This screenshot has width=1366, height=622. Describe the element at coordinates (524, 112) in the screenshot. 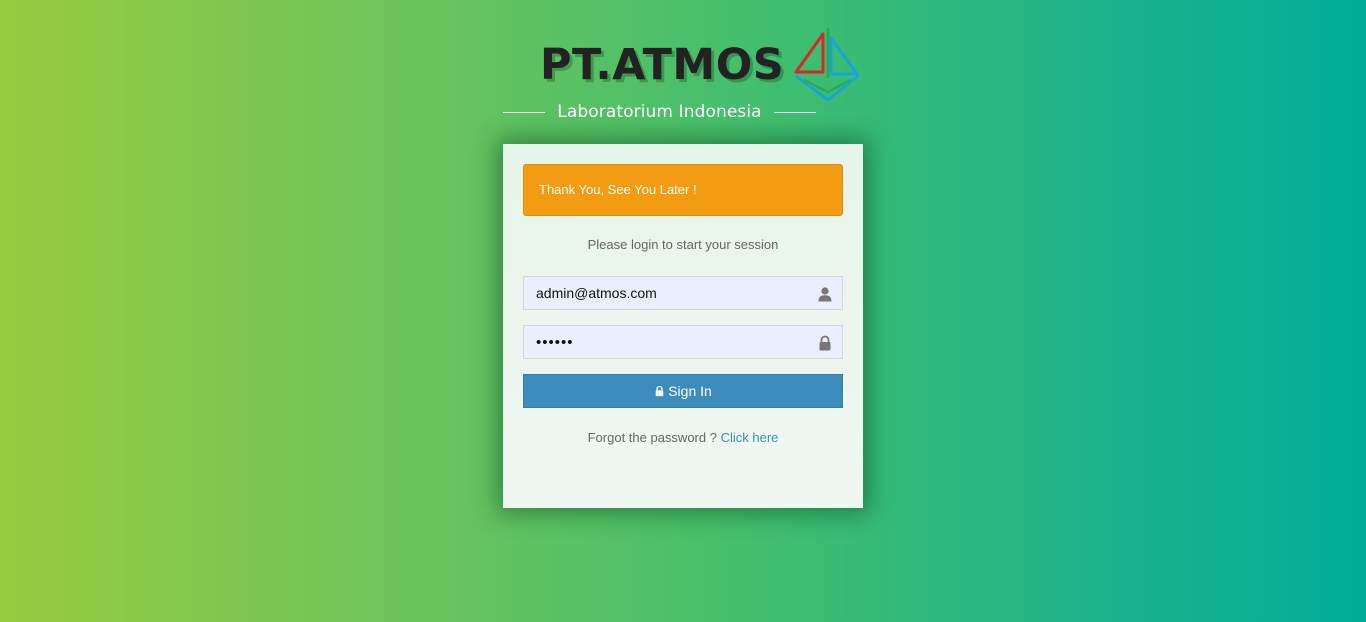

I see `divider-line-left` at that location.